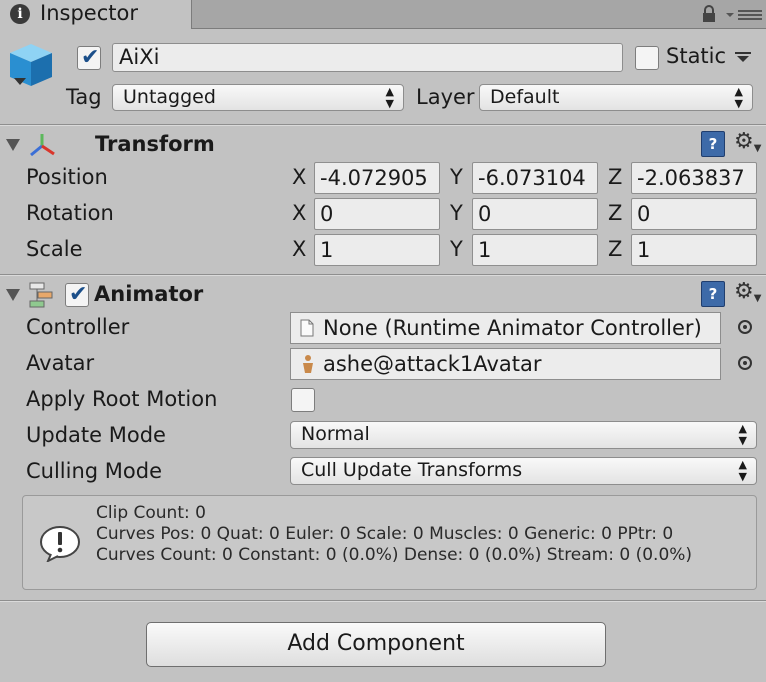 The height and width of the screenshot is (682, 766). What do you see at coordinates (745, 14) in the screenshot?
I see `tab-menu-icon` at bounding box center [745, 14].